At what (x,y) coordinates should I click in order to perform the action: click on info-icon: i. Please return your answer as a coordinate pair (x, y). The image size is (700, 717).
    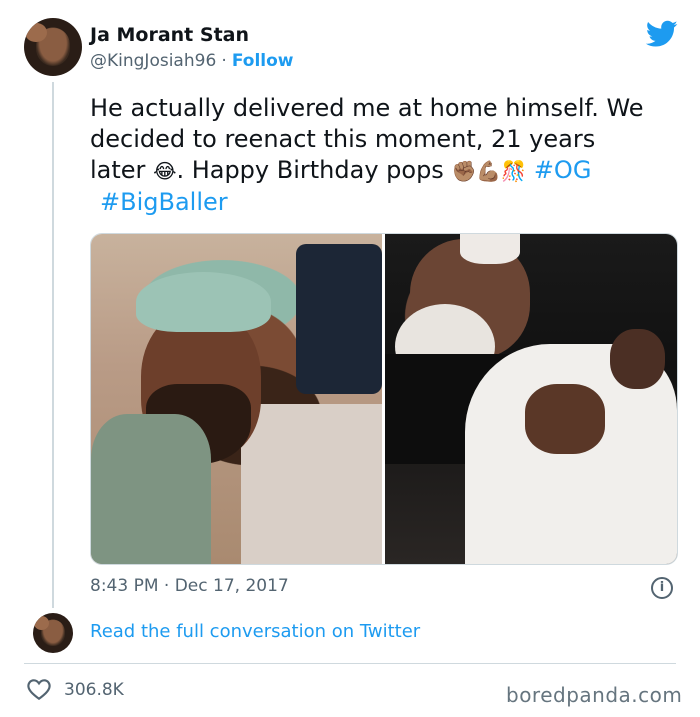
    Looking at the image, I should click on (662, 588).